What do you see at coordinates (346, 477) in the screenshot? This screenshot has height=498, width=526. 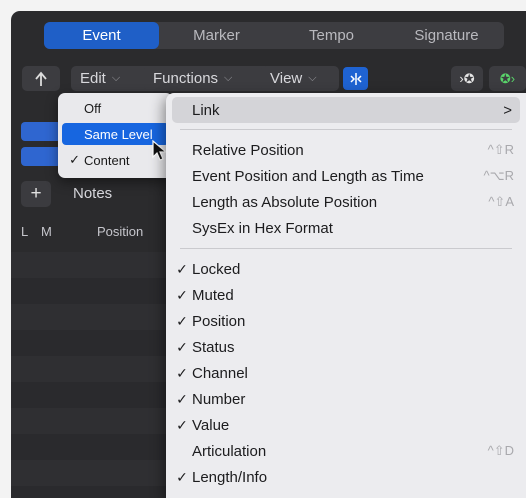 I see `menu-item-length-info: ✓ Length/Info` at bounding box center [346, 477].